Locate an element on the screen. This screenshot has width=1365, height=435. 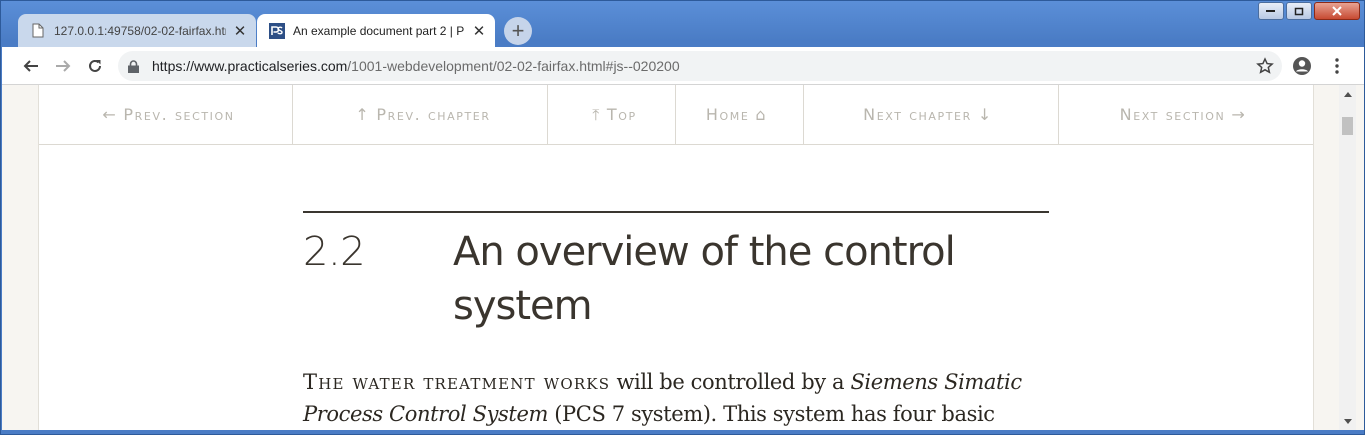
arrow-down-icon: ↓ is located at coordinates (985, 114).